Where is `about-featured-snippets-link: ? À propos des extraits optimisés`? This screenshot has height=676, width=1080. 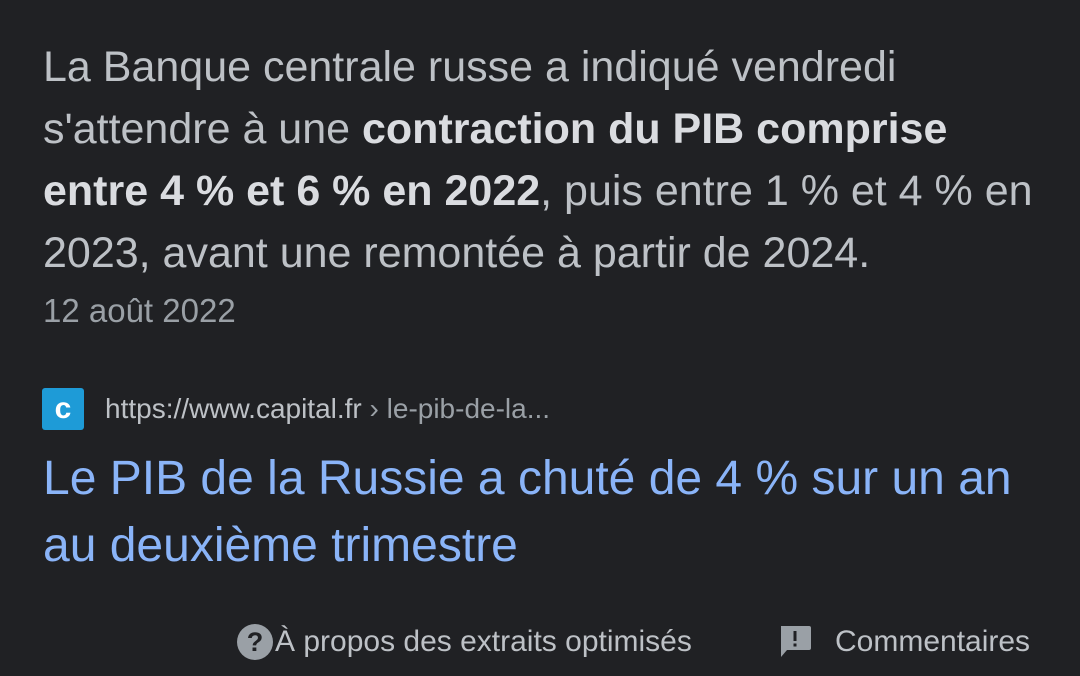
about-featured-snippets-link: ? À propos des extraits optimisés is located at coordinates (464, 642).